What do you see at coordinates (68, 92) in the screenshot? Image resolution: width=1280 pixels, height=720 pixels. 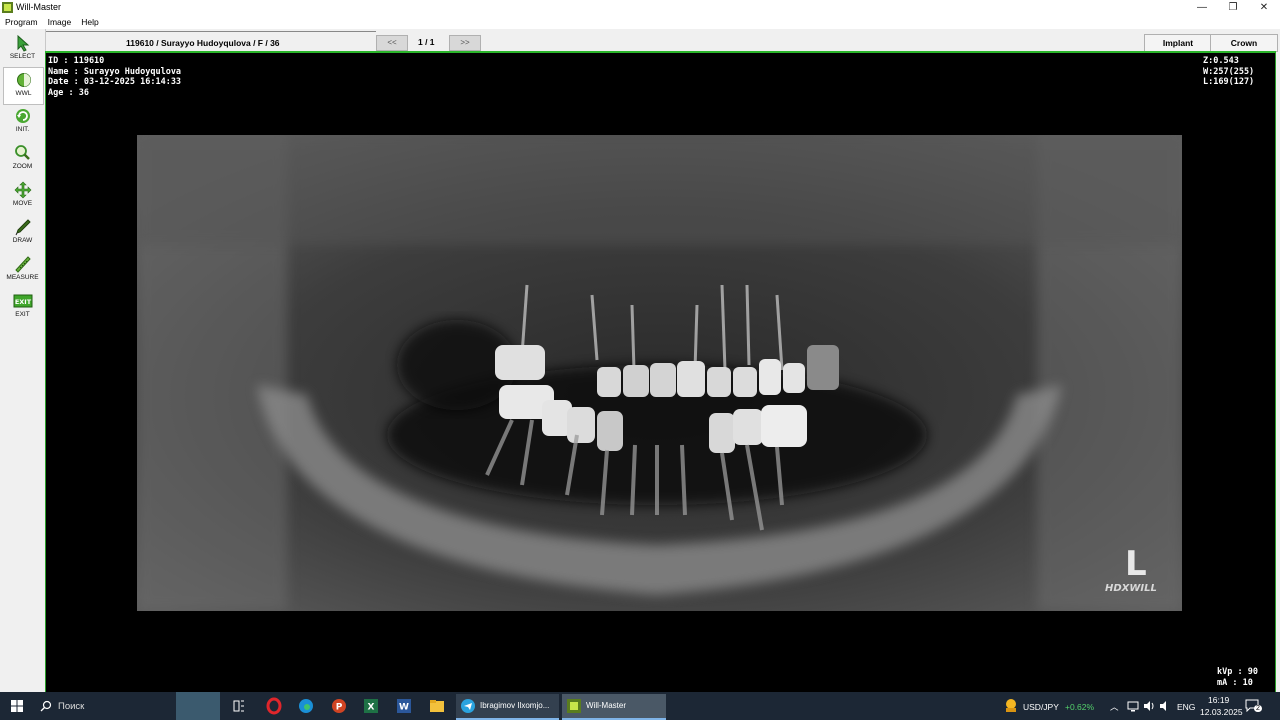 I see `overlay-age: Age : 36` at bounding box center [68, 92].